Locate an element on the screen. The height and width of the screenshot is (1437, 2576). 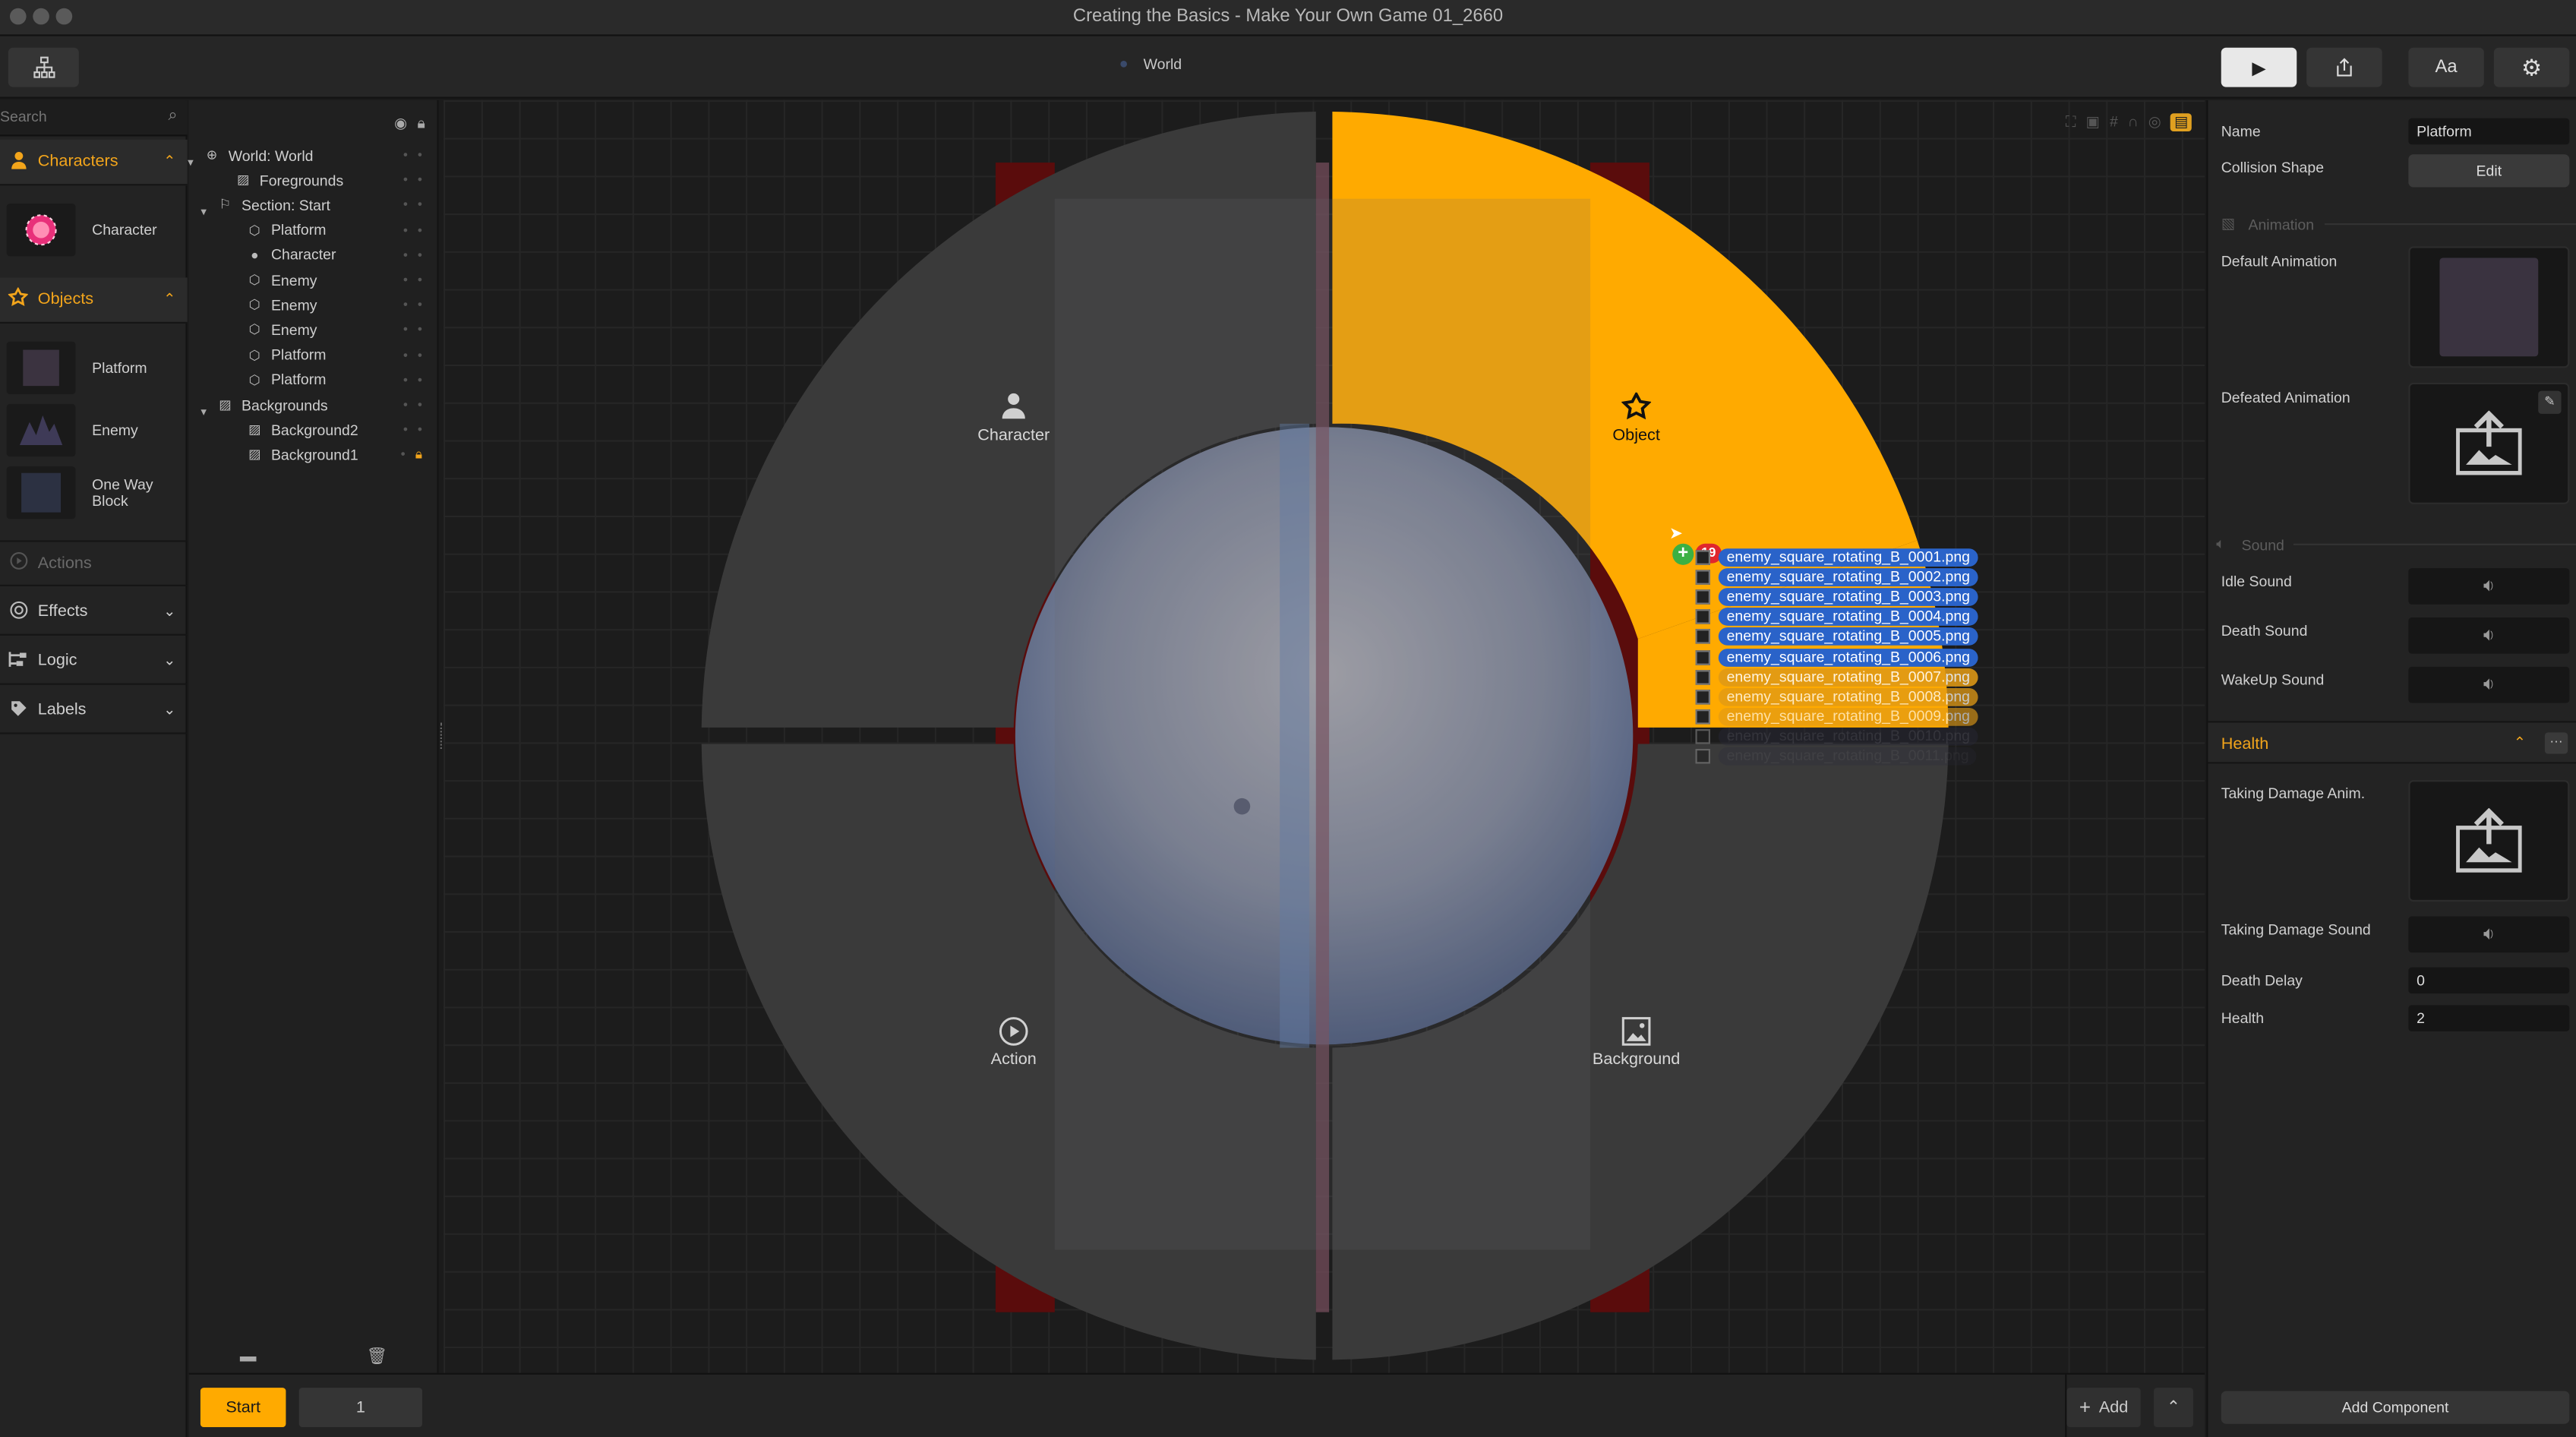
defeated-animation-slot: ✎ is located at coordinates (2489, 443).